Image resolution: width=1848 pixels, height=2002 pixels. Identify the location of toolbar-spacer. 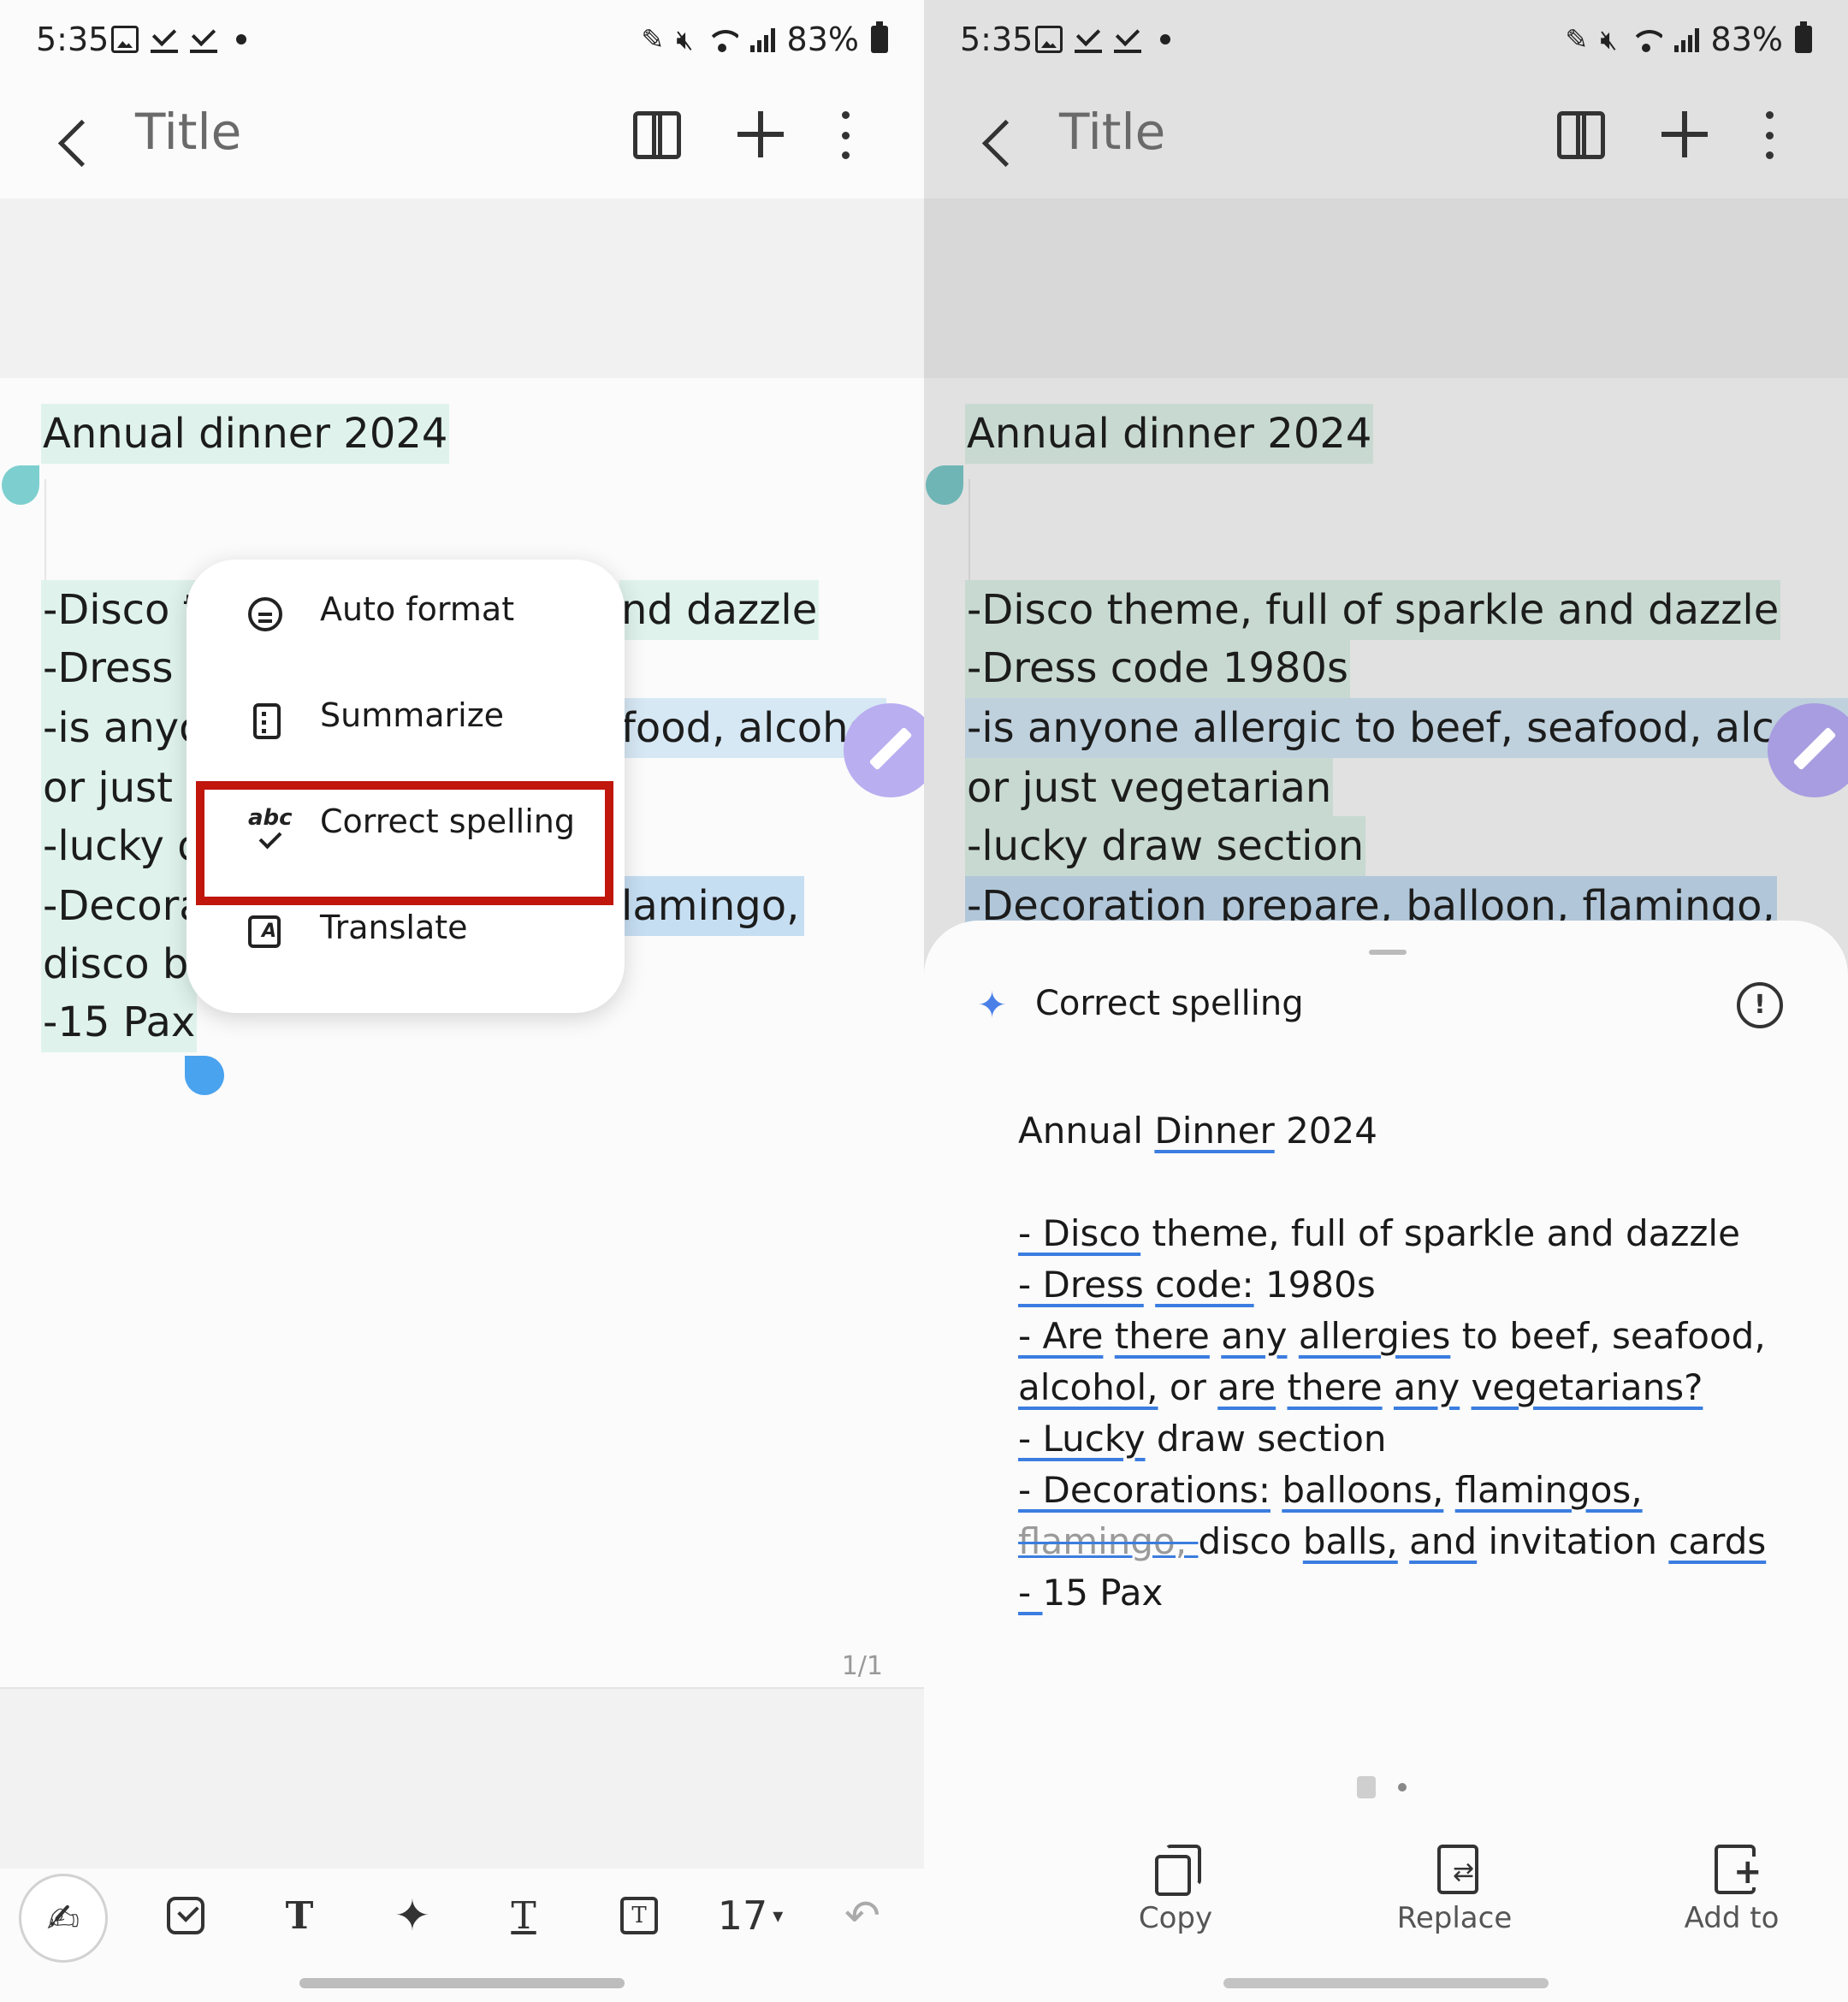
(462, 1778).